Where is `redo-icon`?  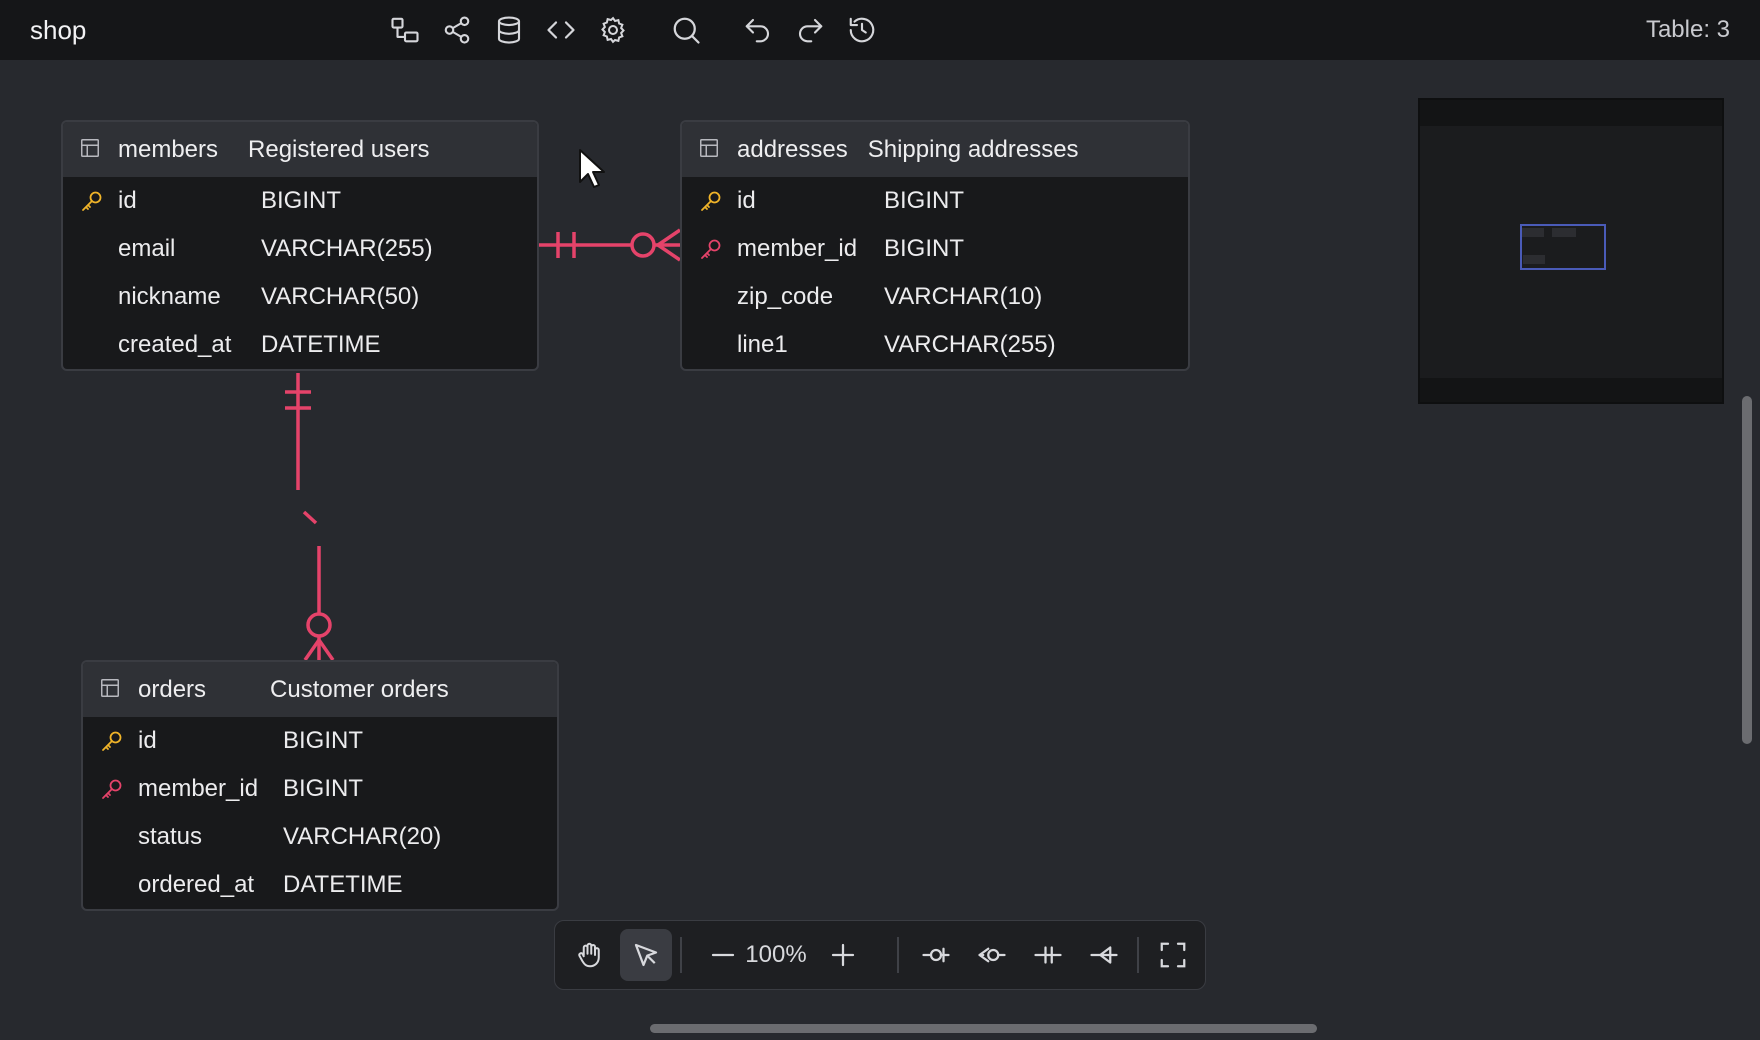 redo-icon is located at coordinates (810, 30).